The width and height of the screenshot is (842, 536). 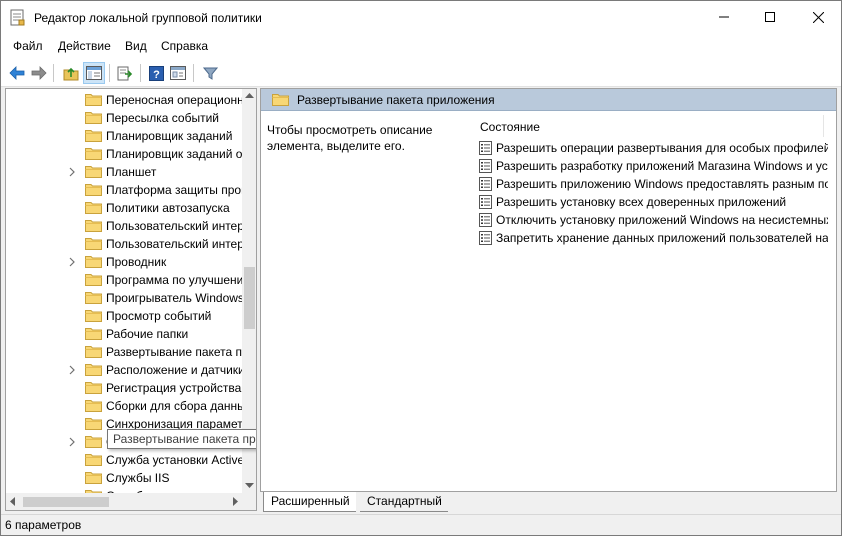 I want to click on tree-item-label: Просмотр событий, so click(x=159, y=316).